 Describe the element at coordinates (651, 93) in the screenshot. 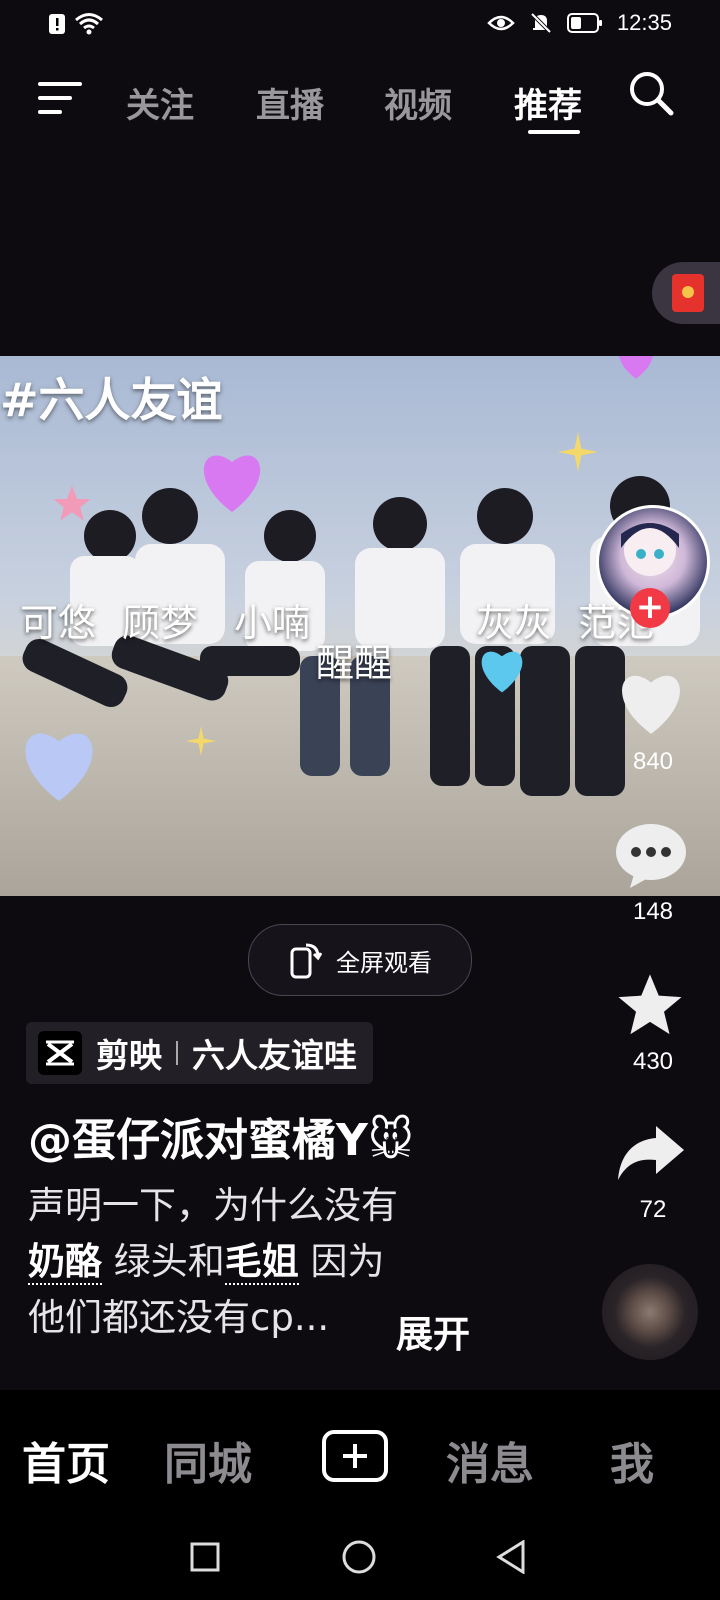

I see `search-icon` at that location.